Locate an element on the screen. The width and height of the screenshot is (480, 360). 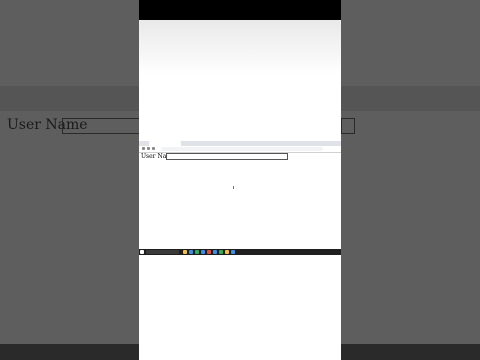
user-name-input is located at coordinates (227, 156).